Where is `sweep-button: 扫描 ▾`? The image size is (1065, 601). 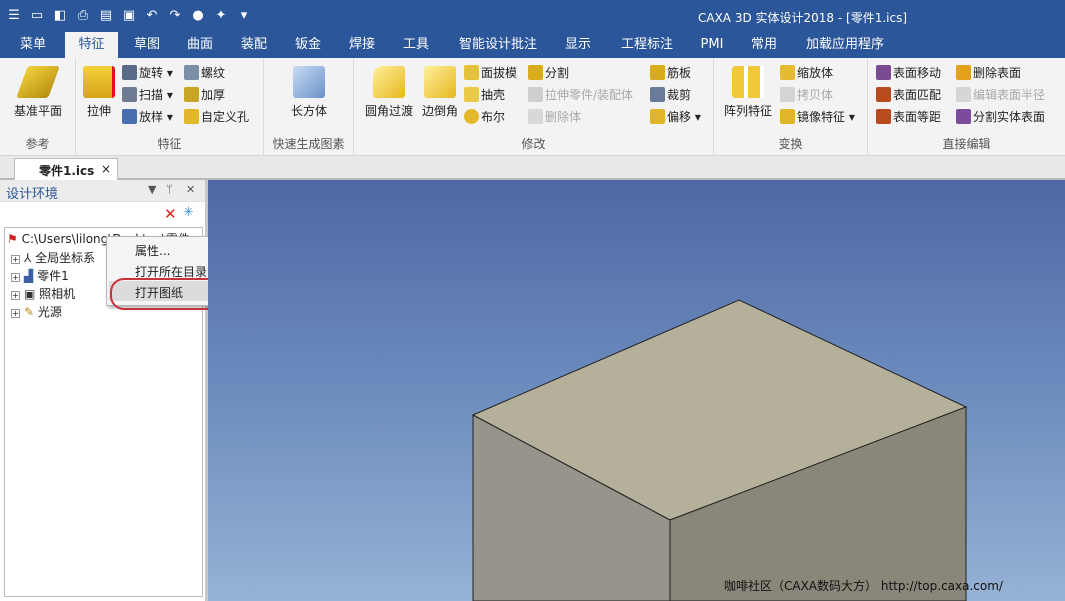 sweep-button: 扫描 ▾ is located at coordinates (147, 94).